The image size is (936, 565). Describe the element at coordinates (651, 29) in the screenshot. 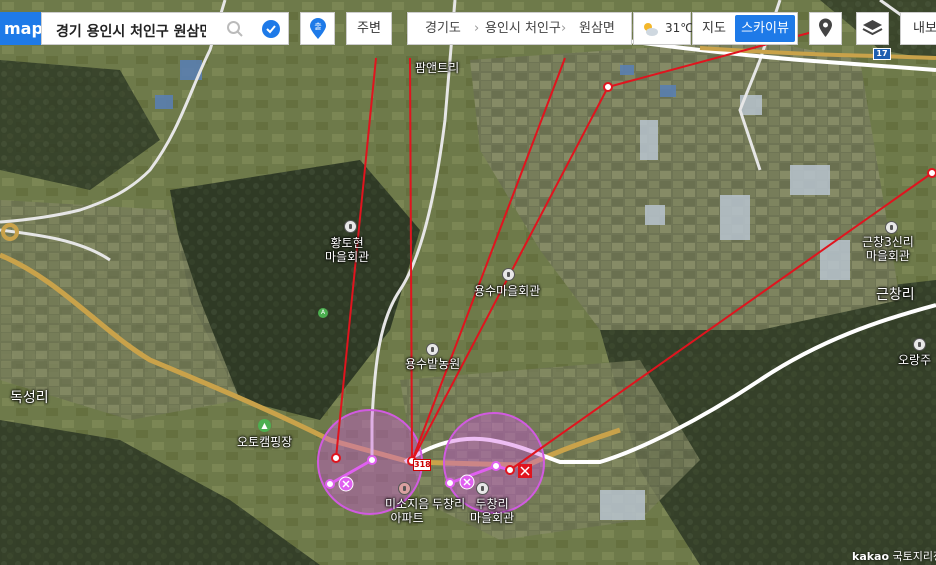

I see `partly-sunny-icon` at that location.